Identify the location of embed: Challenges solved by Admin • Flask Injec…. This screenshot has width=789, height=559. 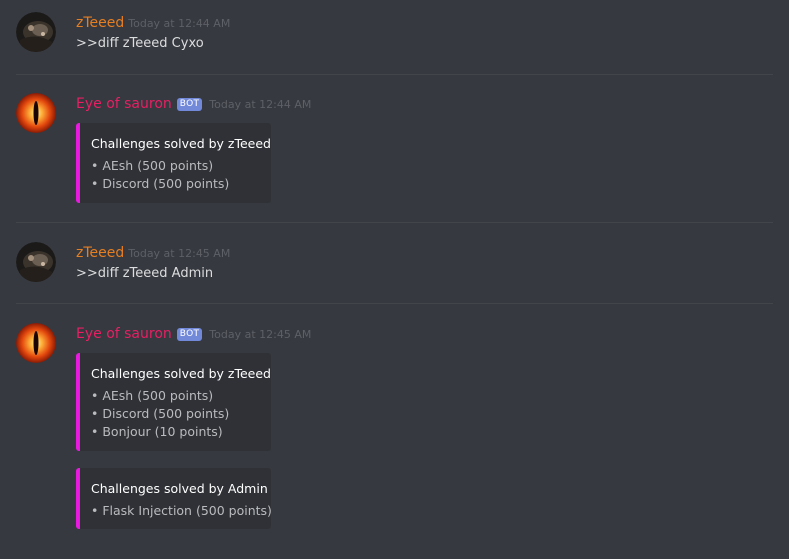
(174, 498).